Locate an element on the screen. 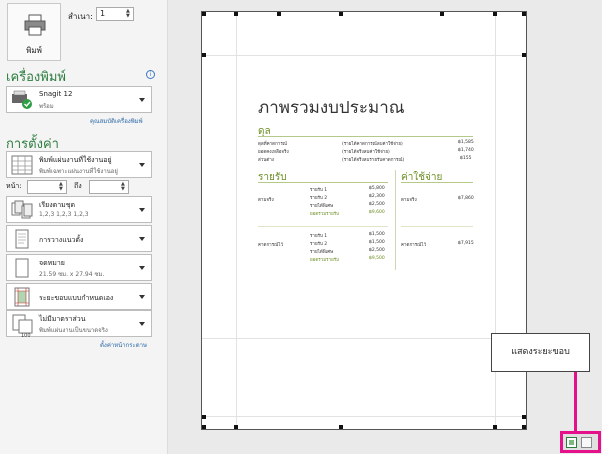 The height and width of the screenshot is (454, 602). view-buttons-highlight is located at coordinates (580, 442).